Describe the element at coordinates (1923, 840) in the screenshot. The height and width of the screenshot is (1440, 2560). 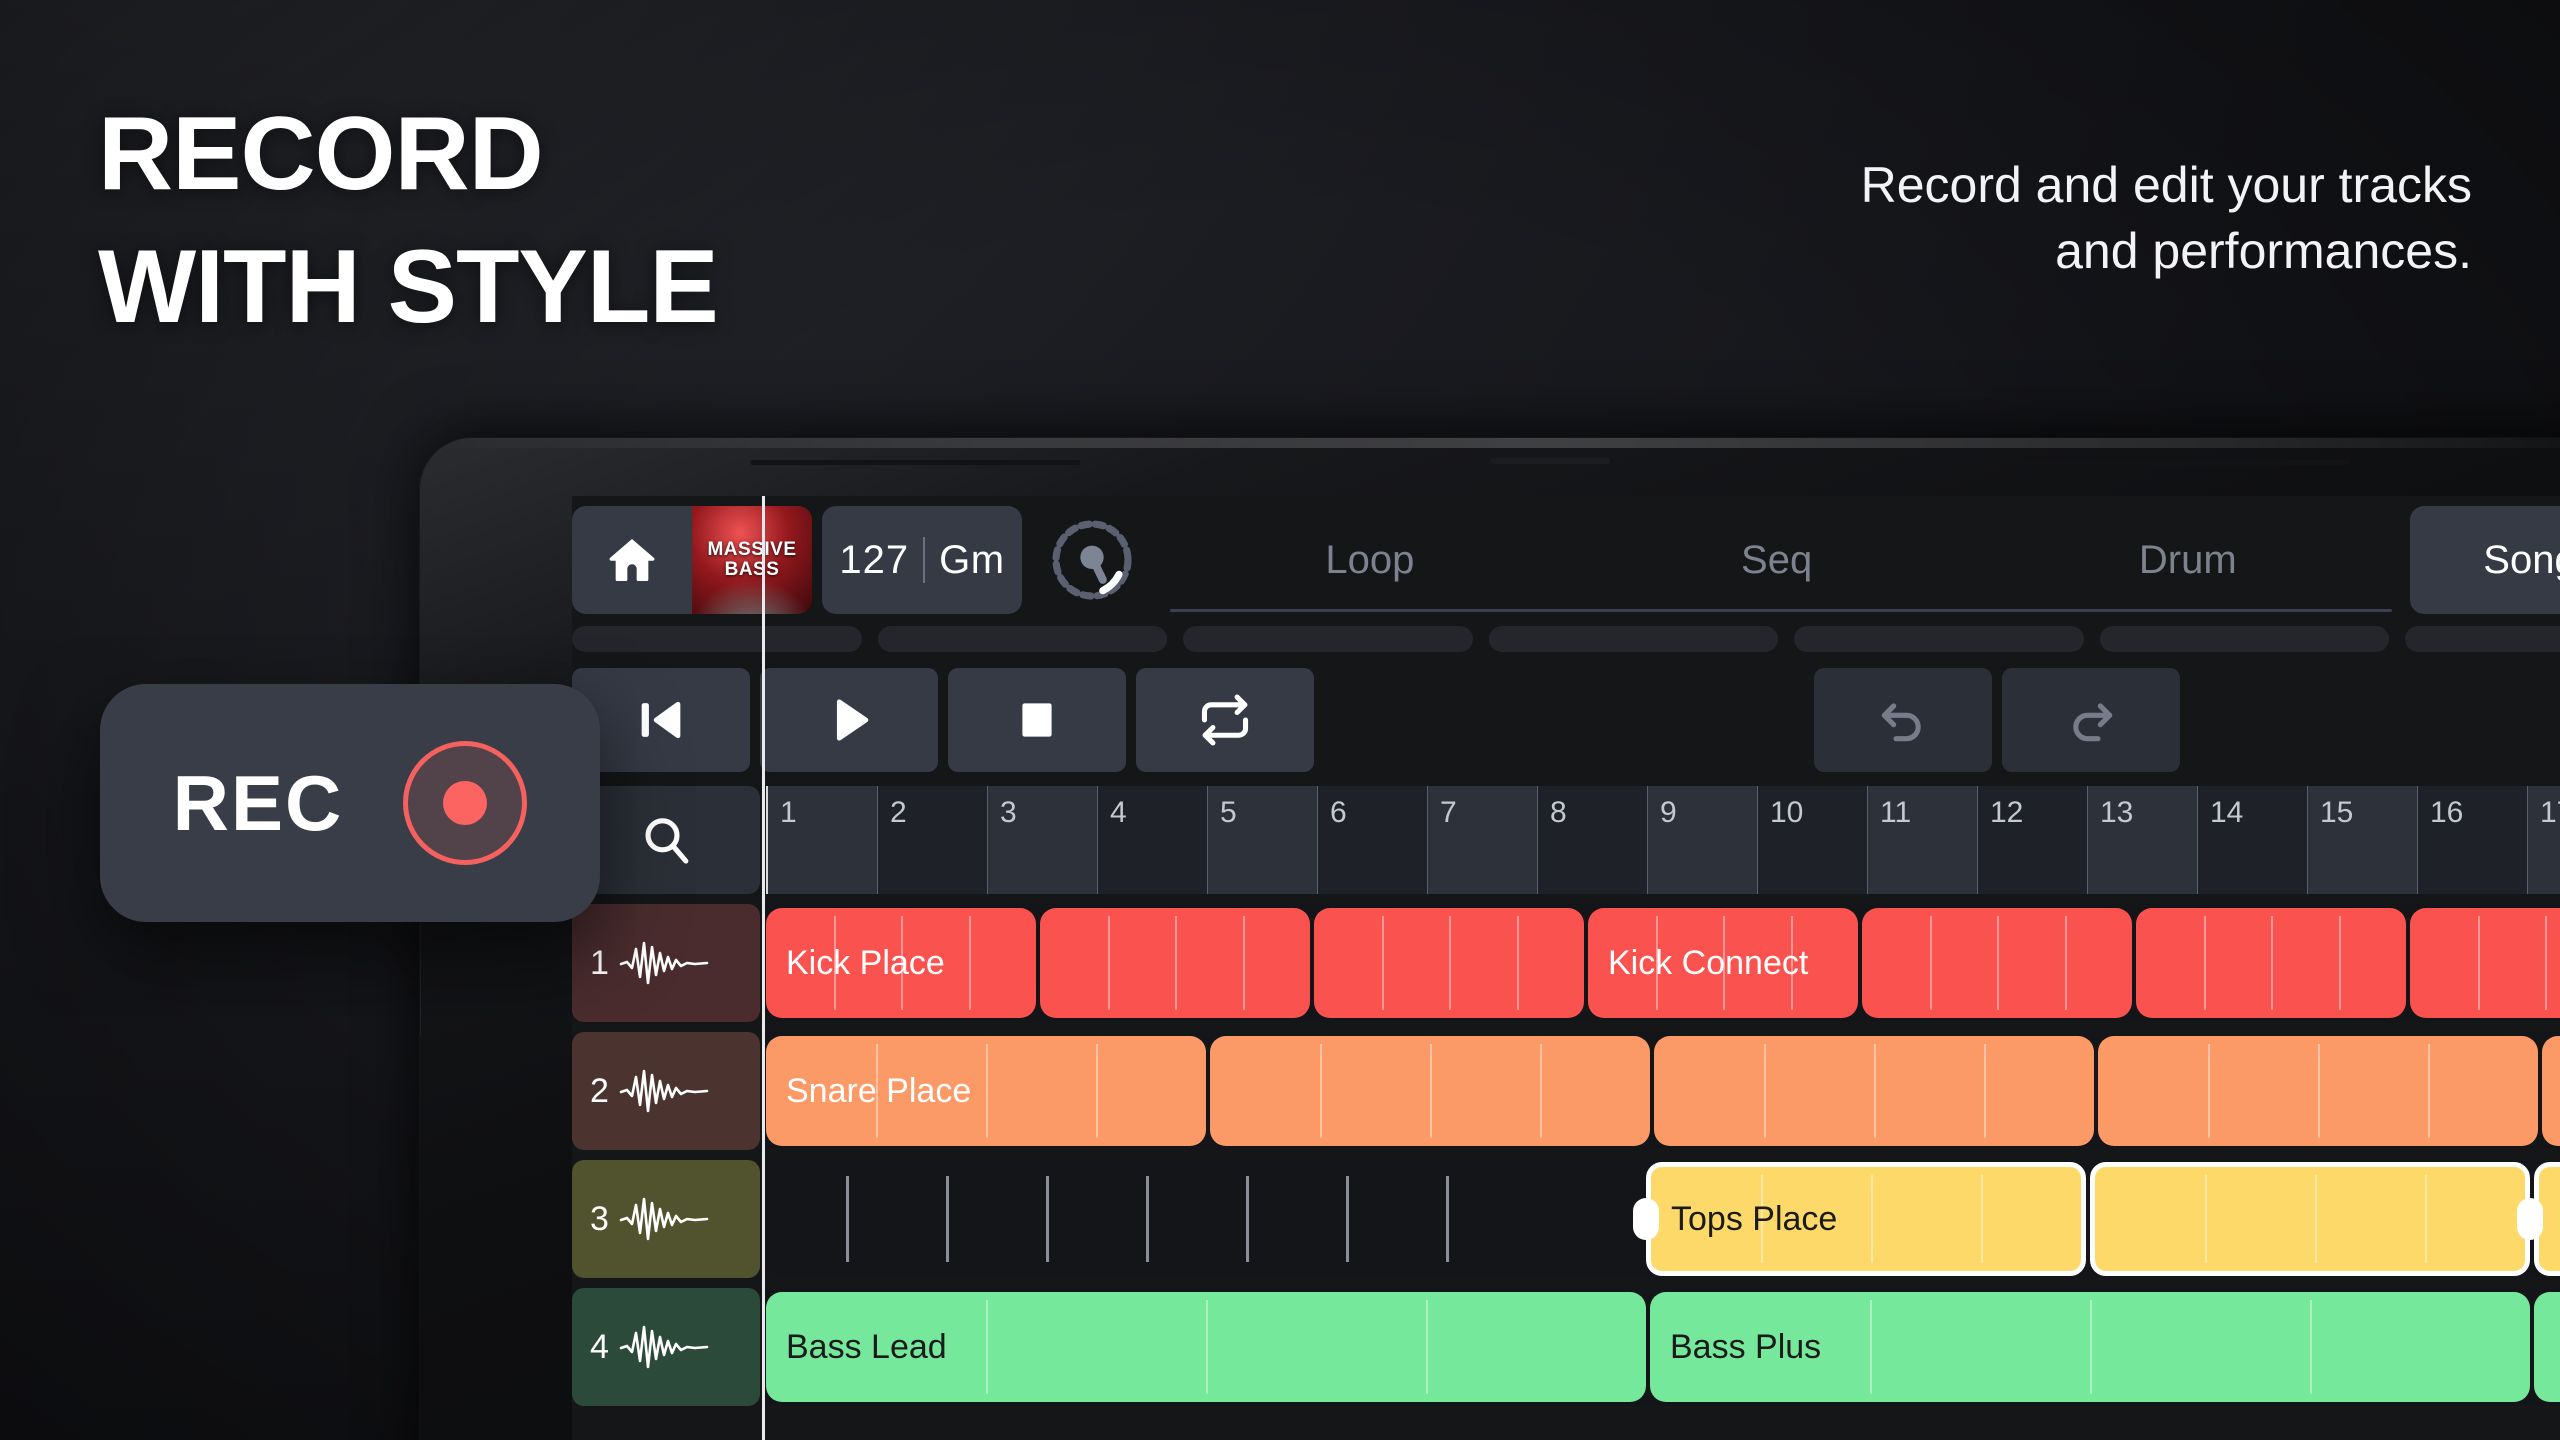
I see `ruler-bar-cell: 11` at that location.